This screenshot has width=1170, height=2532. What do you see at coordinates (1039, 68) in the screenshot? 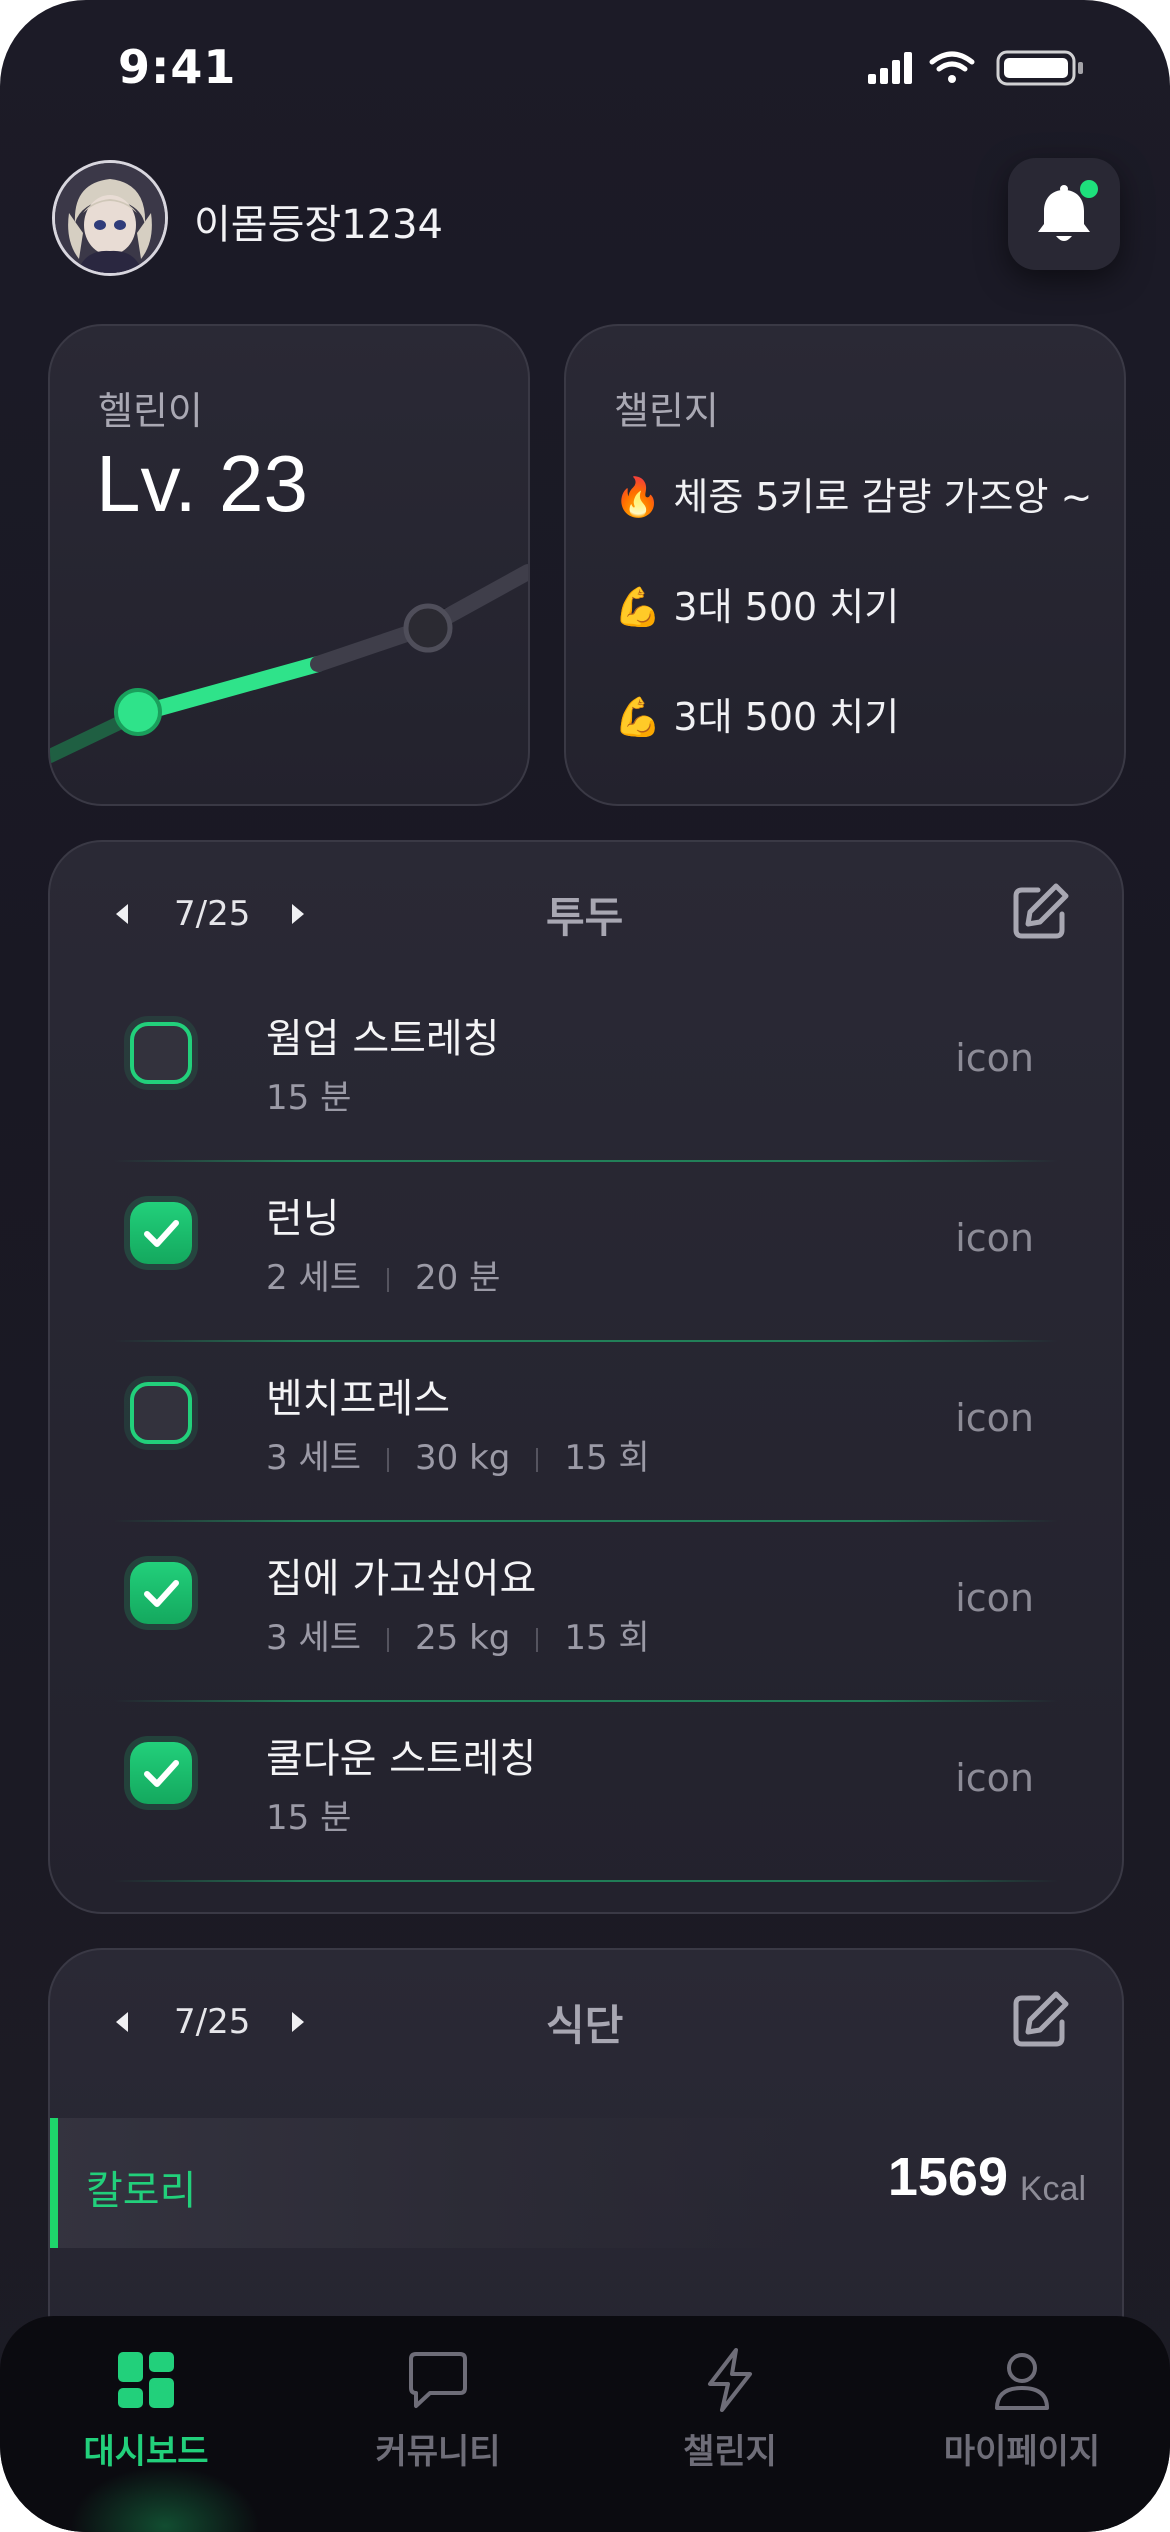
I see `battery-icon` at bounding box center [1039, 68].